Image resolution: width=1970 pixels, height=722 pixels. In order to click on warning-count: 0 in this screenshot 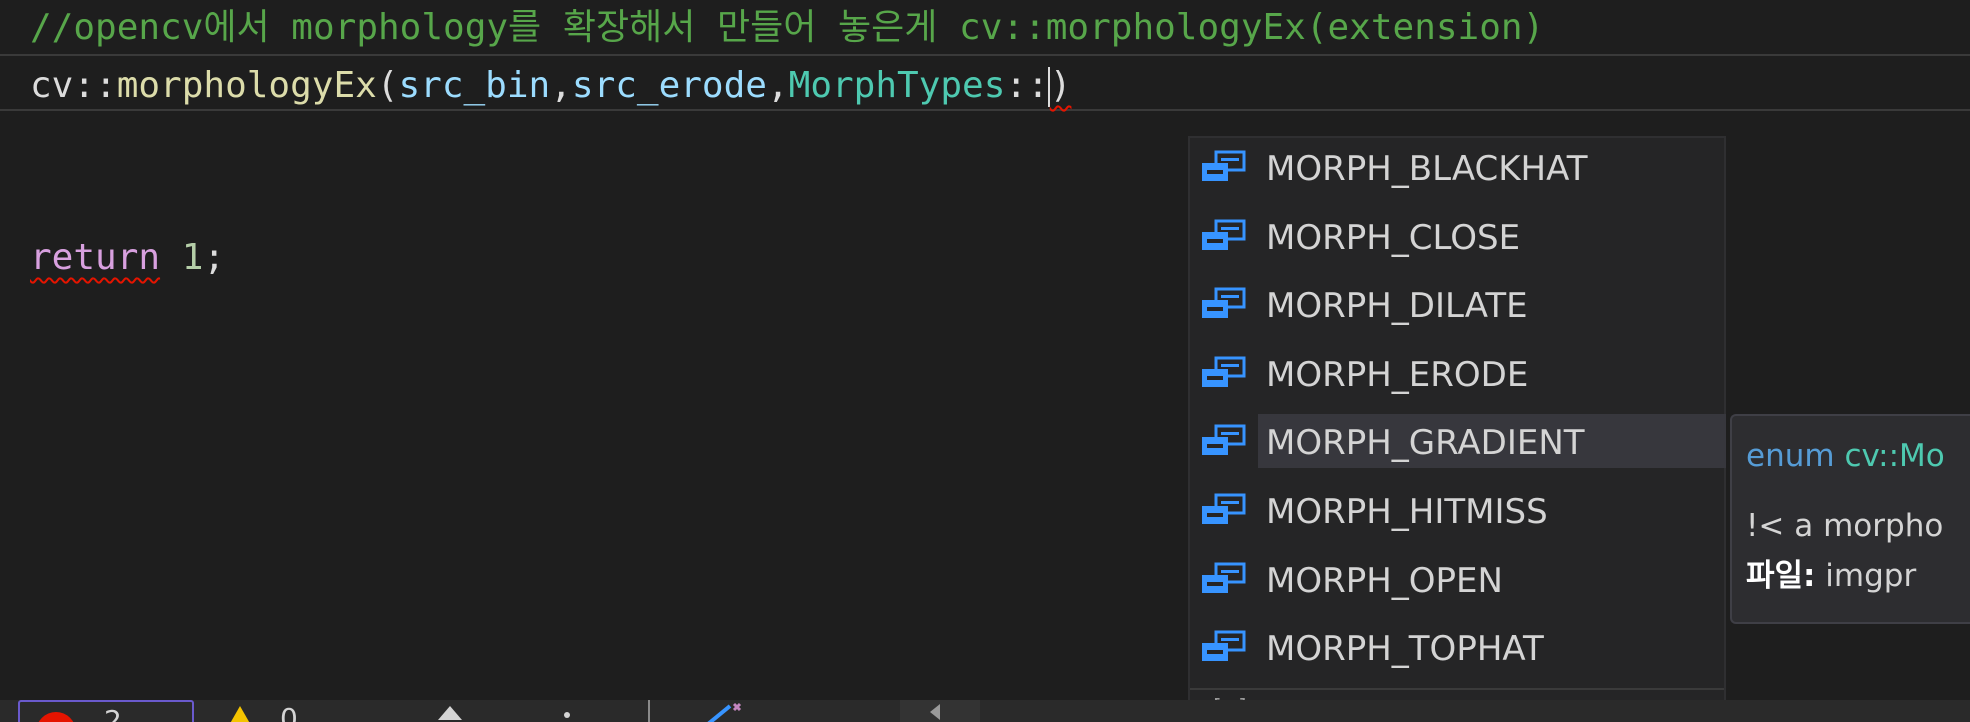, I will do `click(289, 712)`.